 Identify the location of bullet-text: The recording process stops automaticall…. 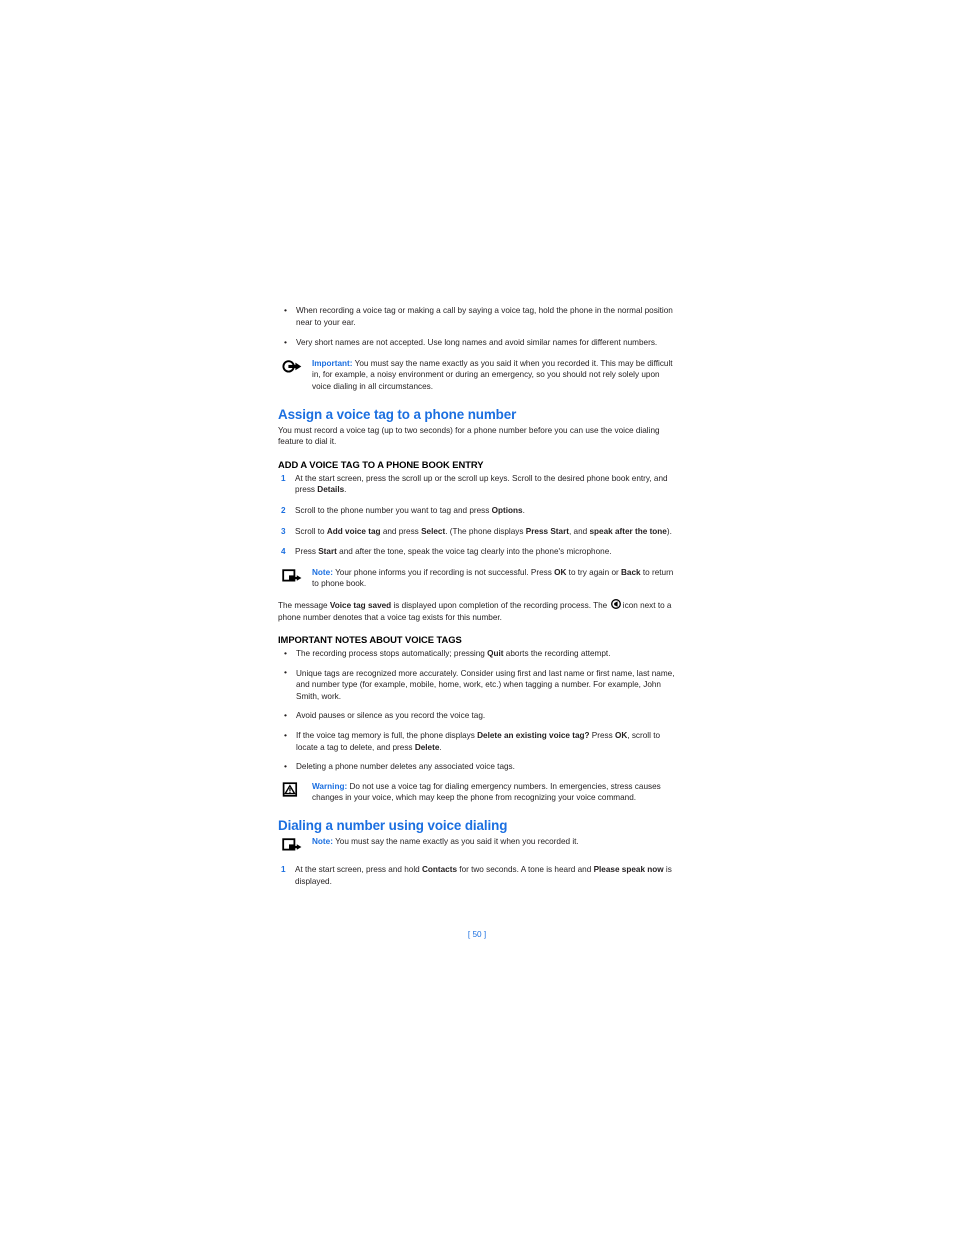
(453, 654).